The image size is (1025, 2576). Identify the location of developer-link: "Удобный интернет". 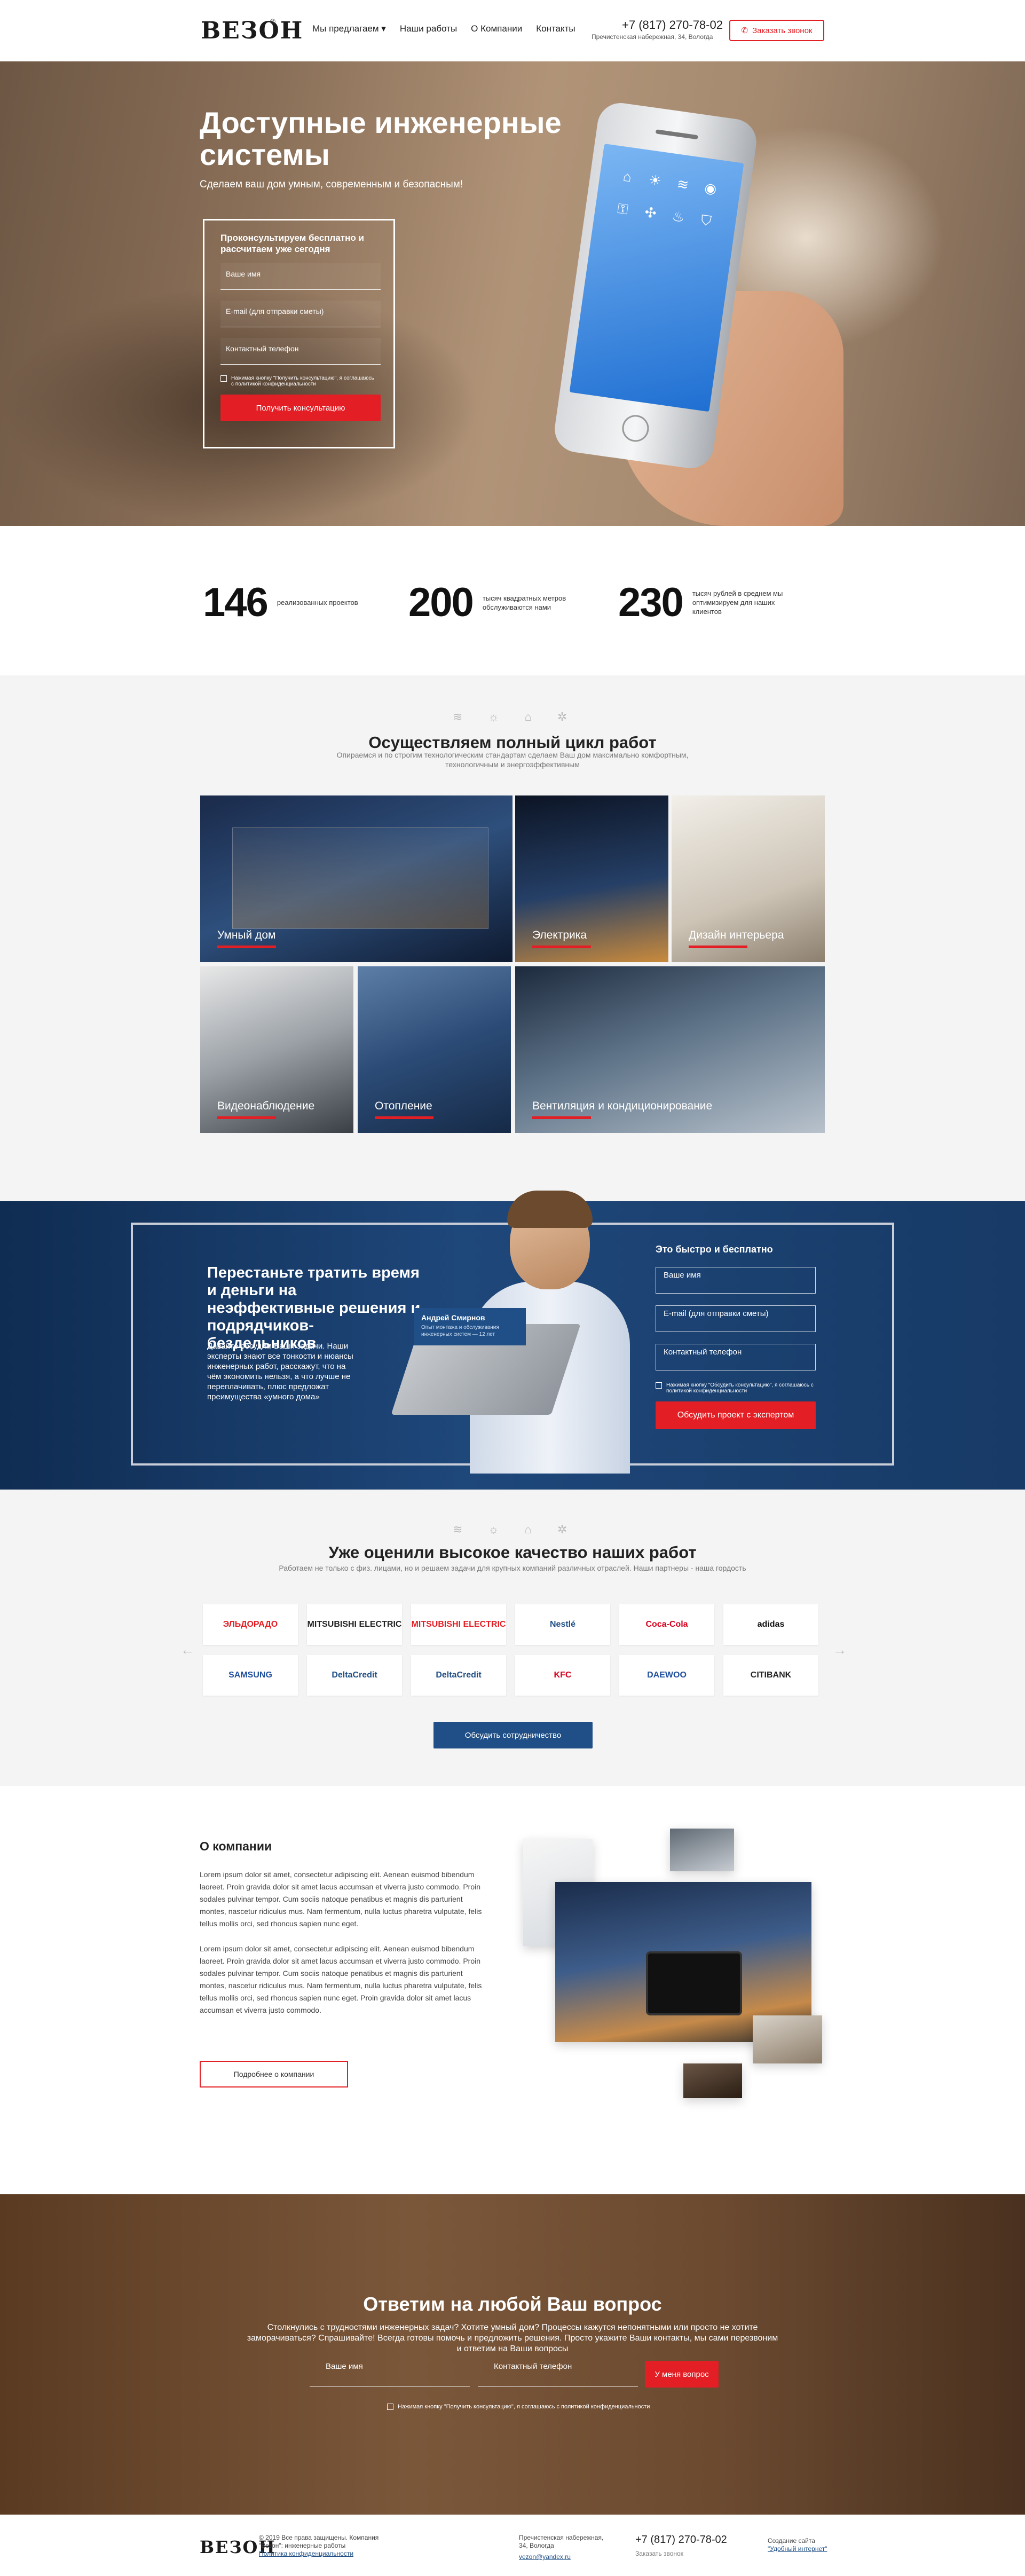
(797, 2549).